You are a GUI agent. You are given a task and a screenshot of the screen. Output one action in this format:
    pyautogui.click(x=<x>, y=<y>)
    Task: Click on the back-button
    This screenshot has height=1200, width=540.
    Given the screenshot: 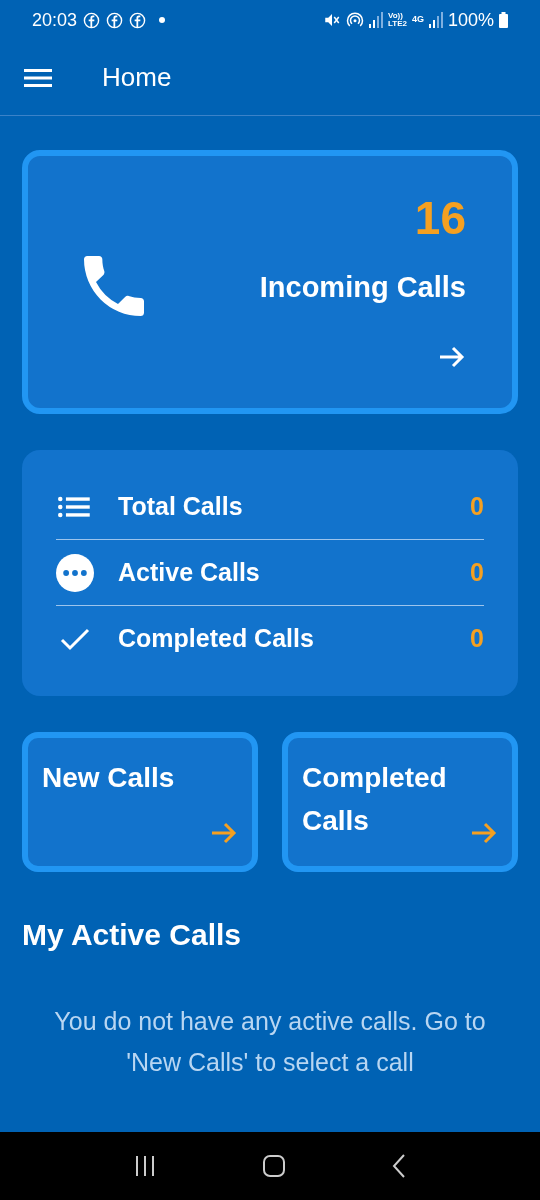 What is the action you would take?
    pyautogui.click(x=399, y=1166)
    